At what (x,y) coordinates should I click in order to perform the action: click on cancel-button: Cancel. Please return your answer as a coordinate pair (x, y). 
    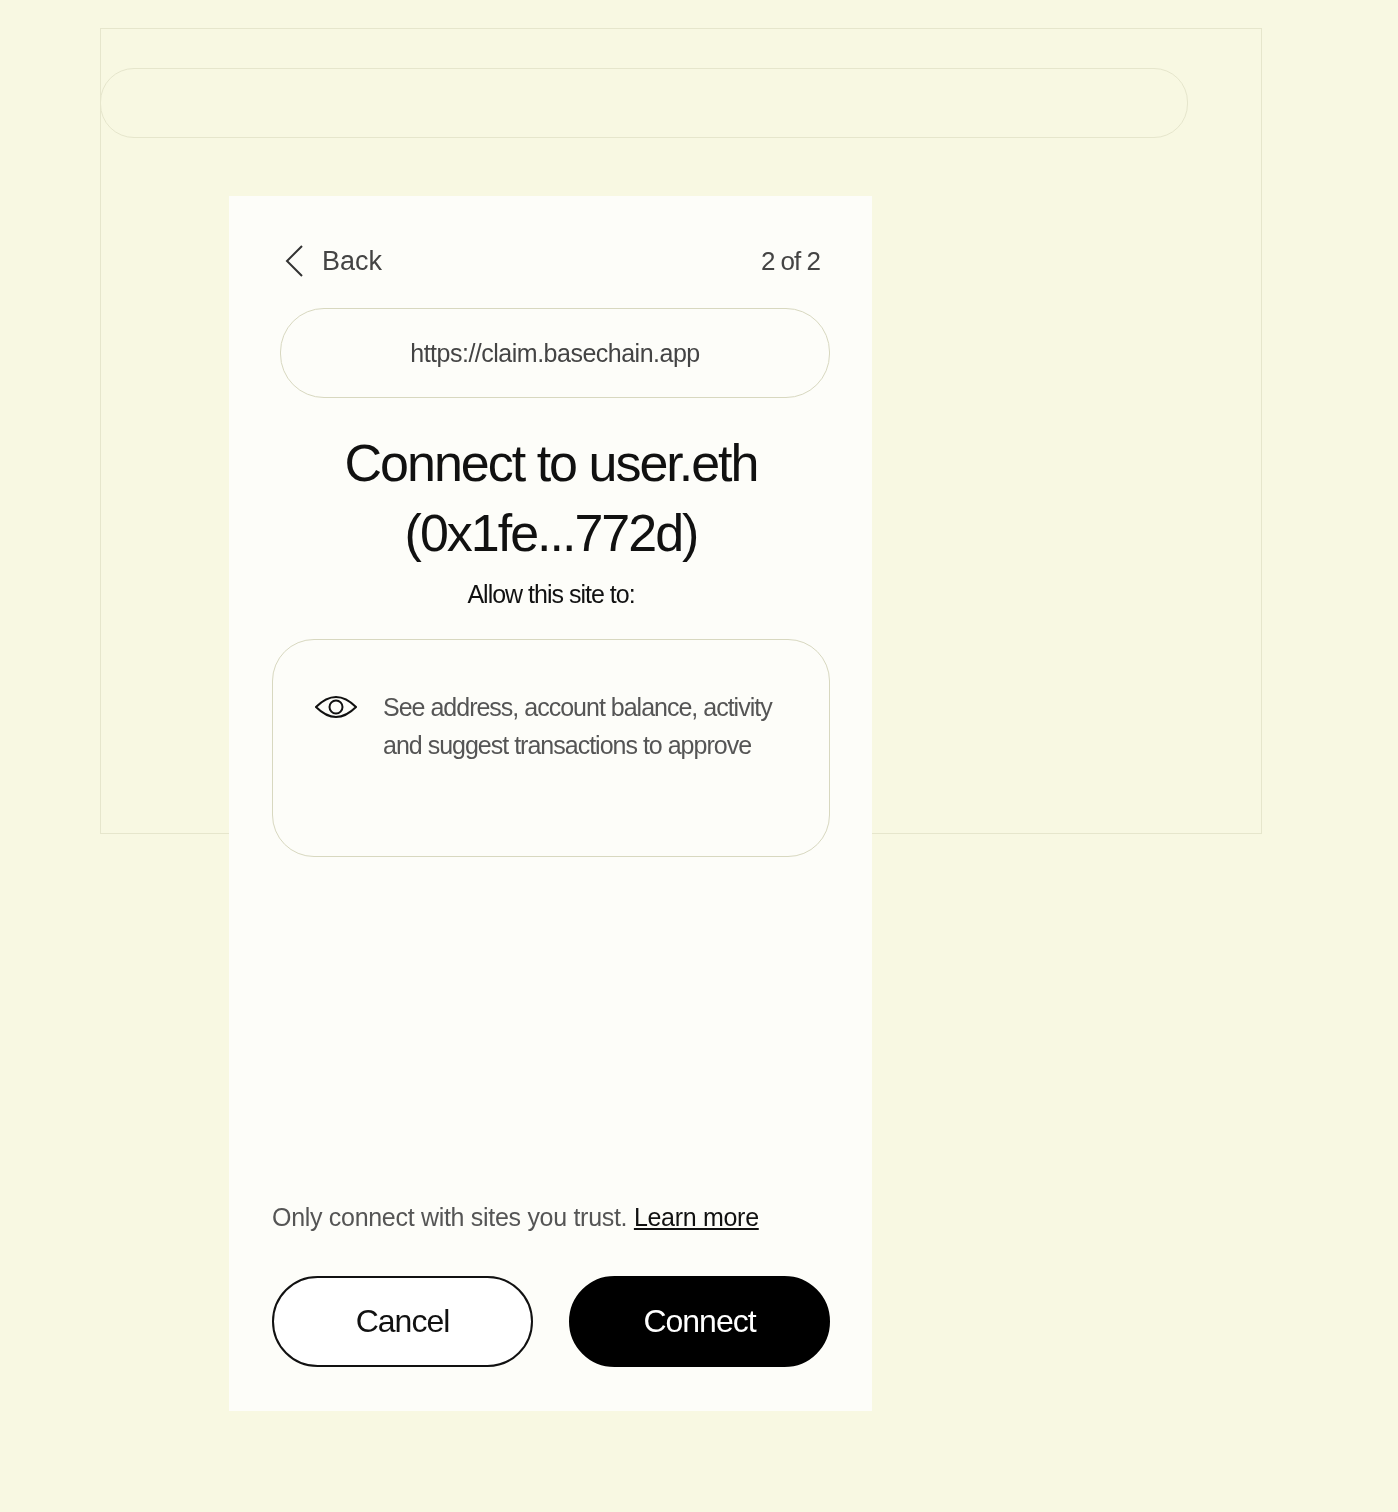
    Looking at the image, I should click on (402, 1321).